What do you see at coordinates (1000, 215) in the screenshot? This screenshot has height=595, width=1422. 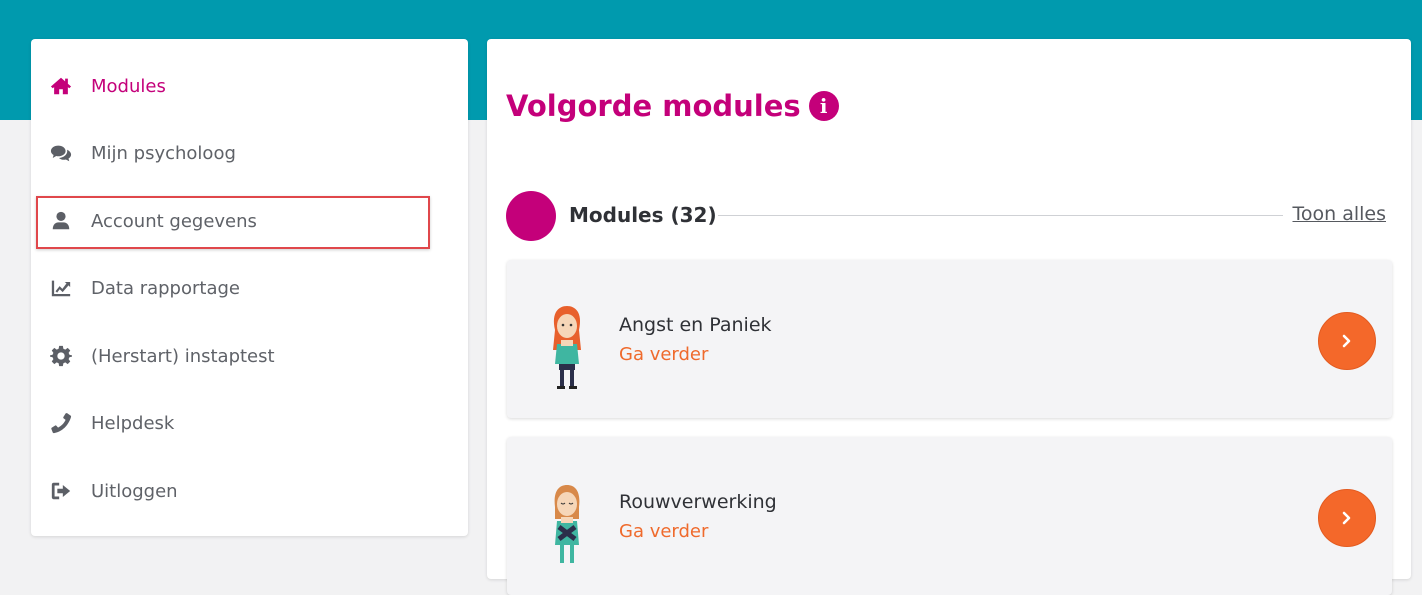 I see `divider` at bounding box center [1000, 215].